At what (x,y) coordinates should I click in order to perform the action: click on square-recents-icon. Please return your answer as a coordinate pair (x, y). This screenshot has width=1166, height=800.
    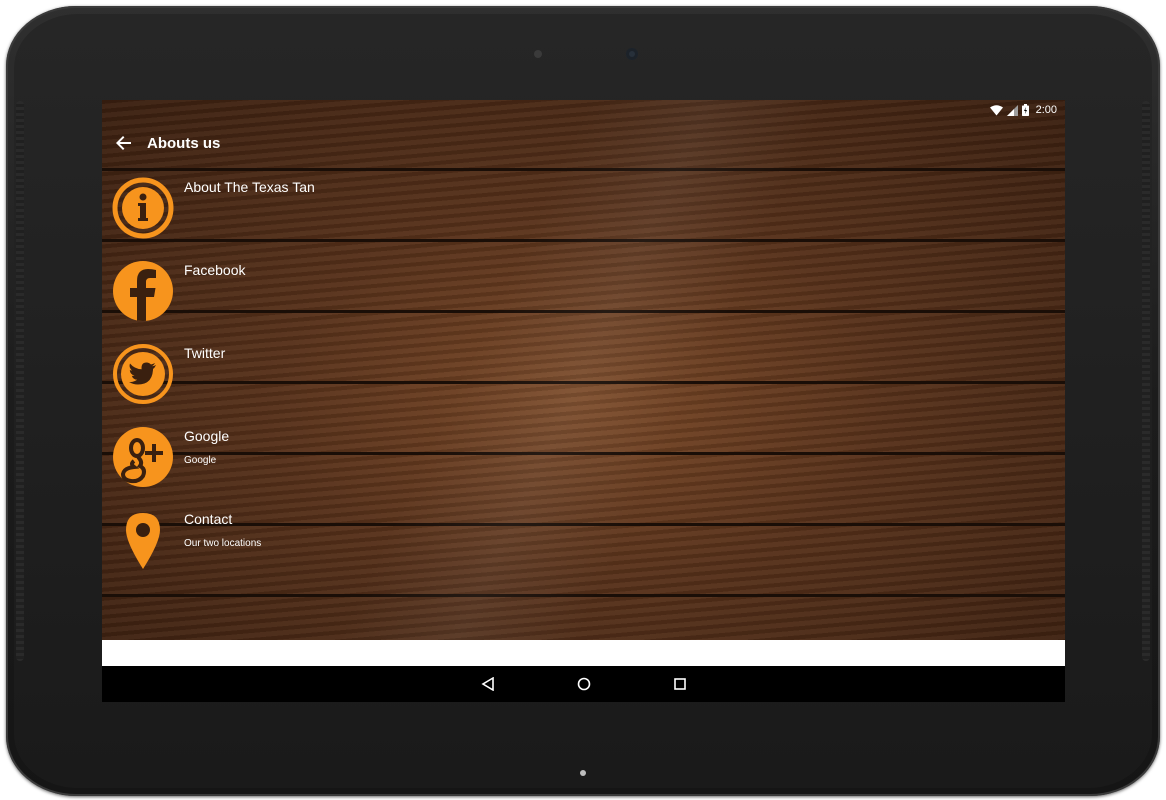
    Looking at the image, I should click on (679, 684).